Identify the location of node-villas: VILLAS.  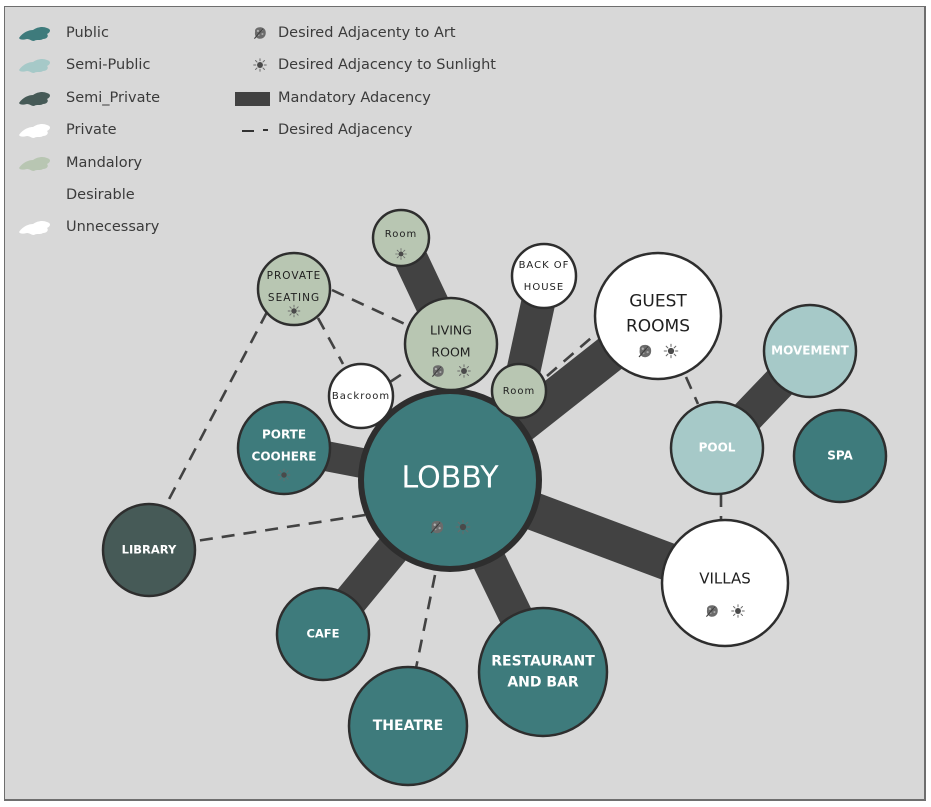
(725, 583).